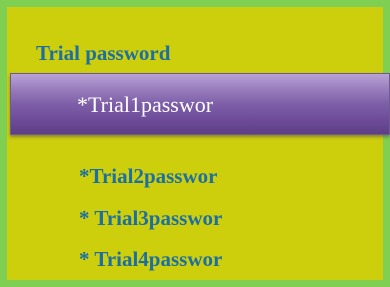  What do you see at coordinates (145, 104) in the screenshot?
I see `list-item-label: *Trial1passwor` at bounding box center [145, 104].